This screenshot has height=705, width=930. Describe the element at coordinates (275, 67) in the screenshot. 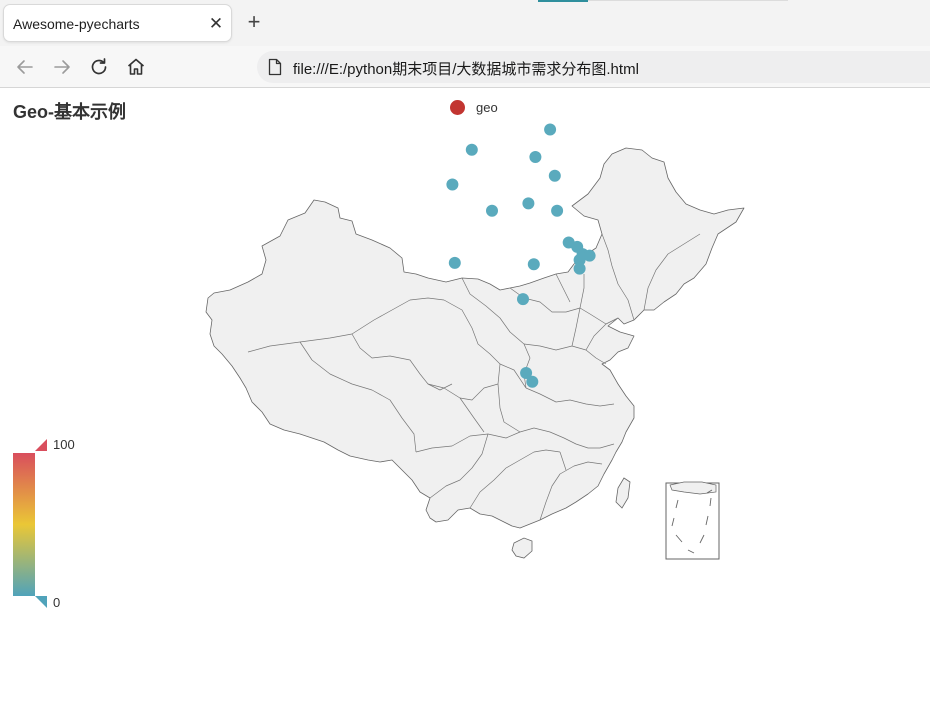

I see `file-icon` at that location.